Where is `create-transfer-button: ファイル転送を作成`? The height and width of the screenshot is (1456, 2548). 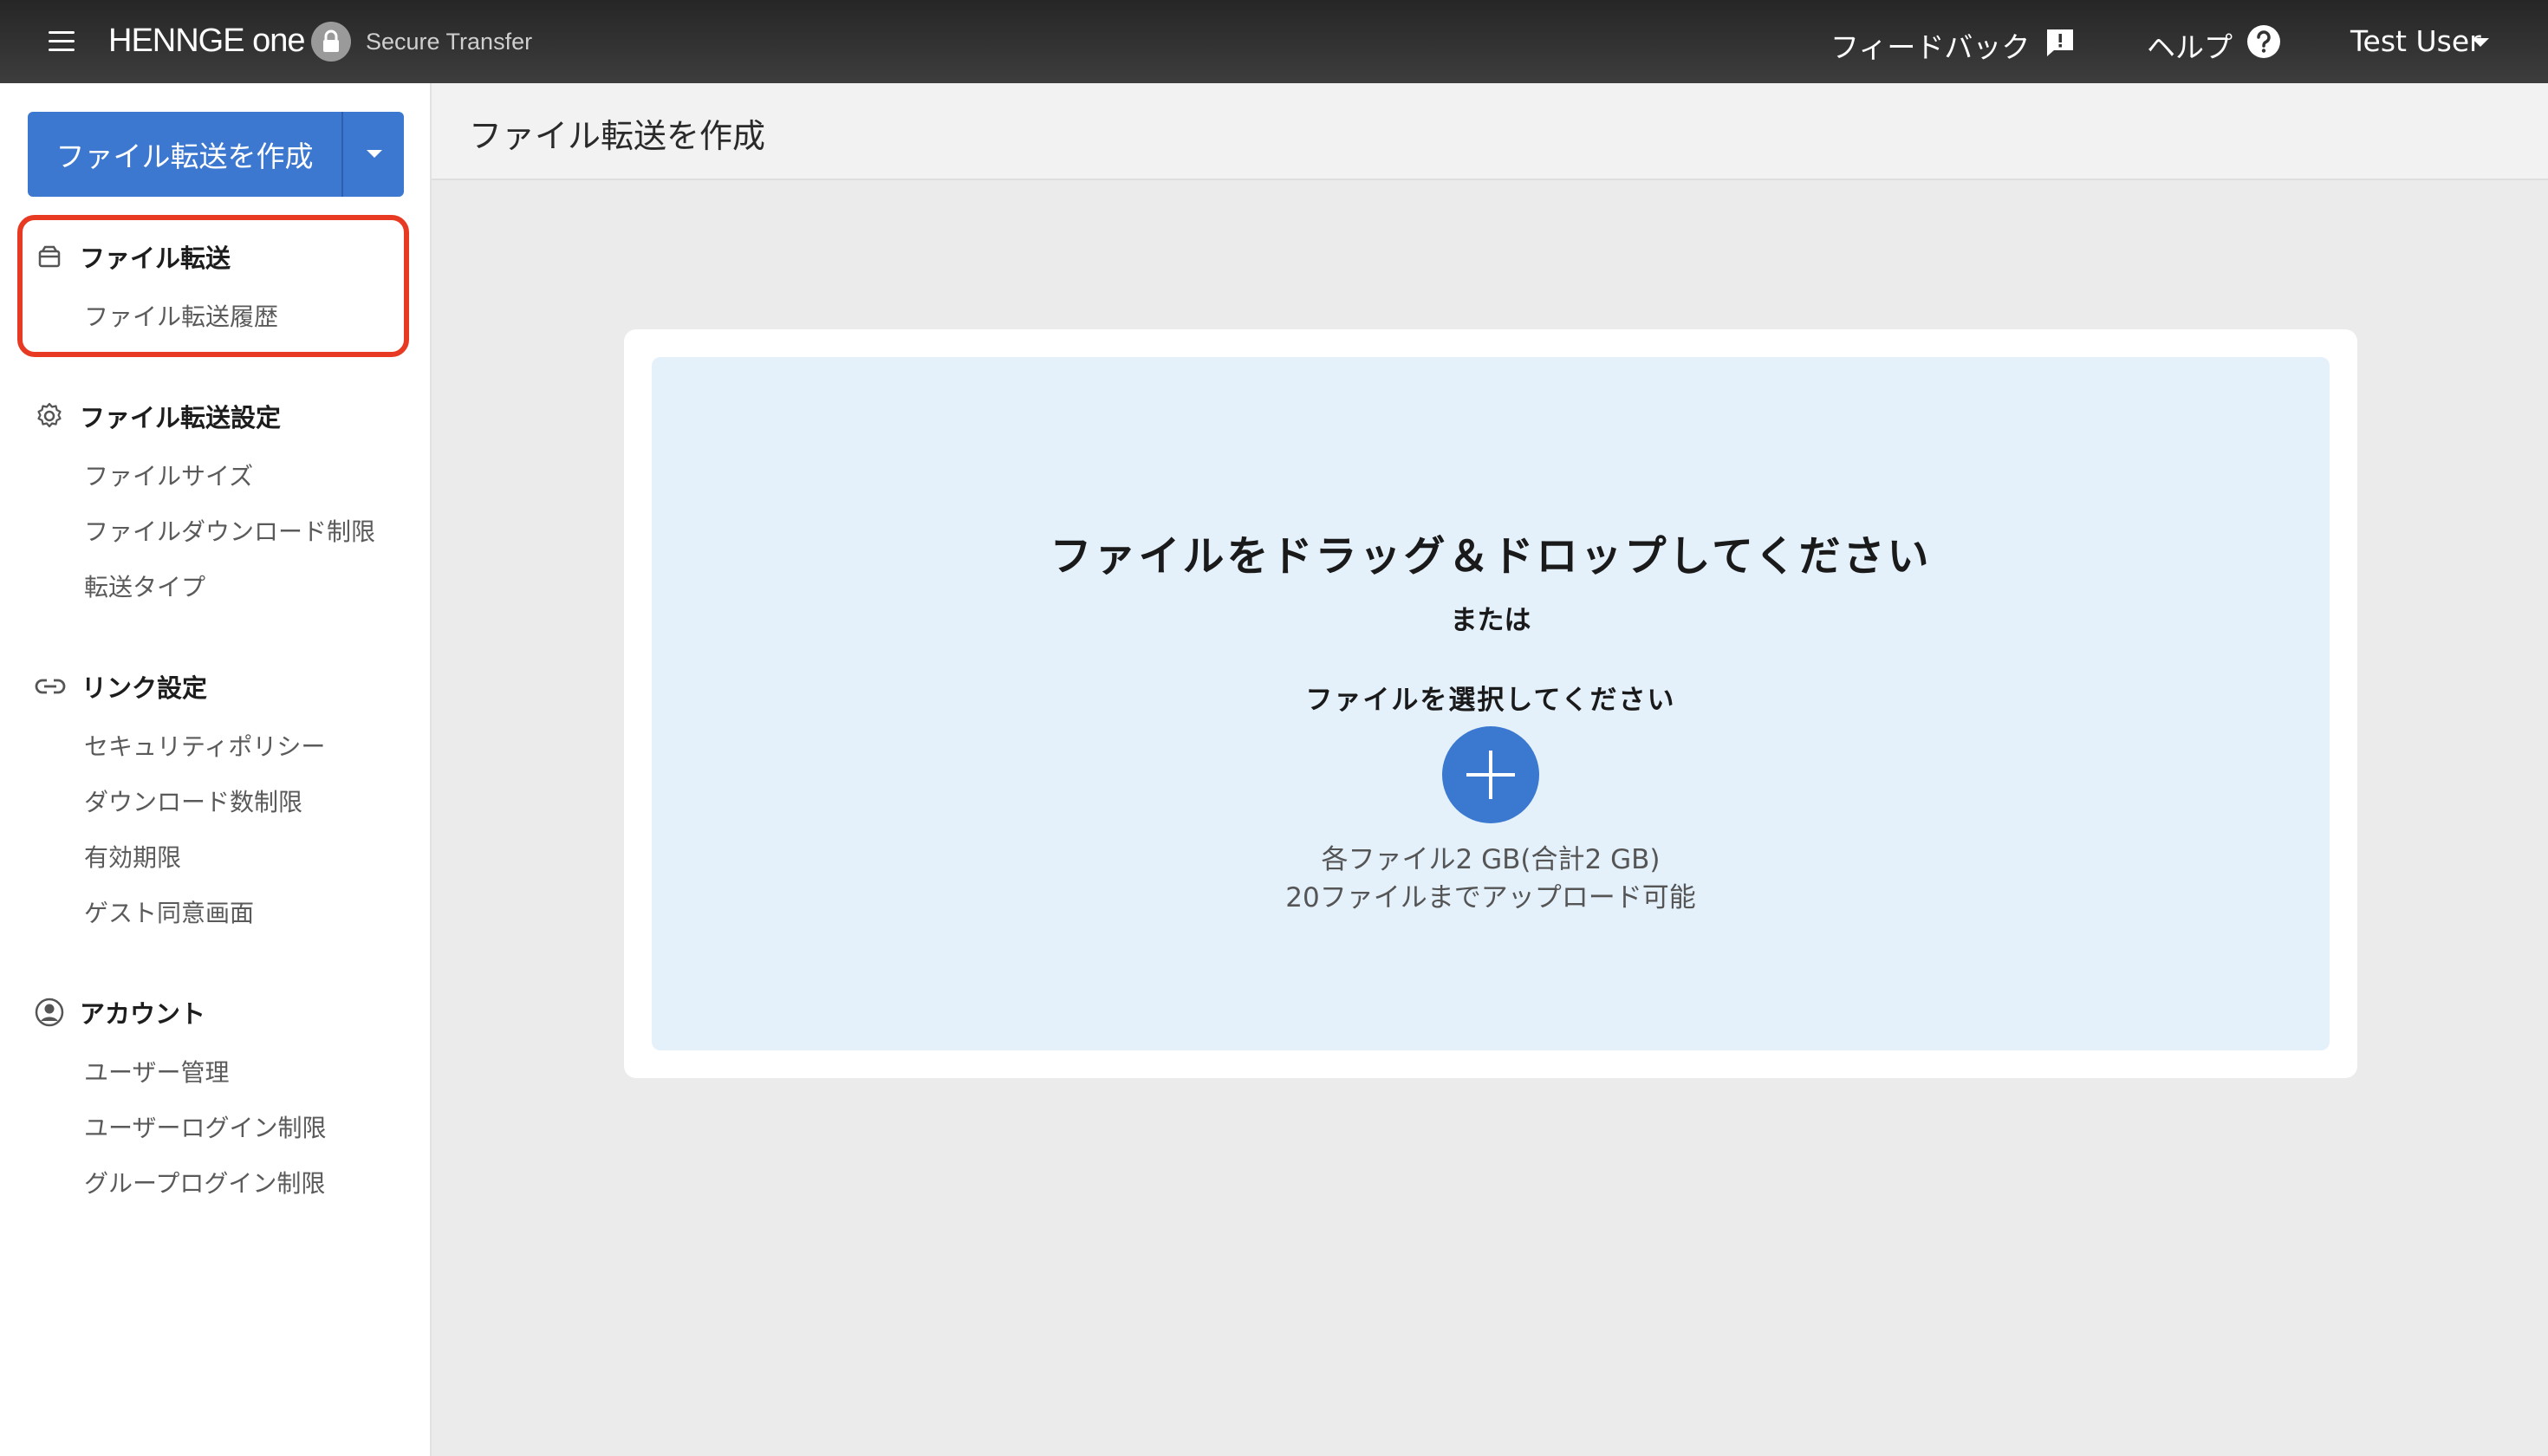
create-transfer-button: ファイル転送を作成 is located at coordinates (184, 154).